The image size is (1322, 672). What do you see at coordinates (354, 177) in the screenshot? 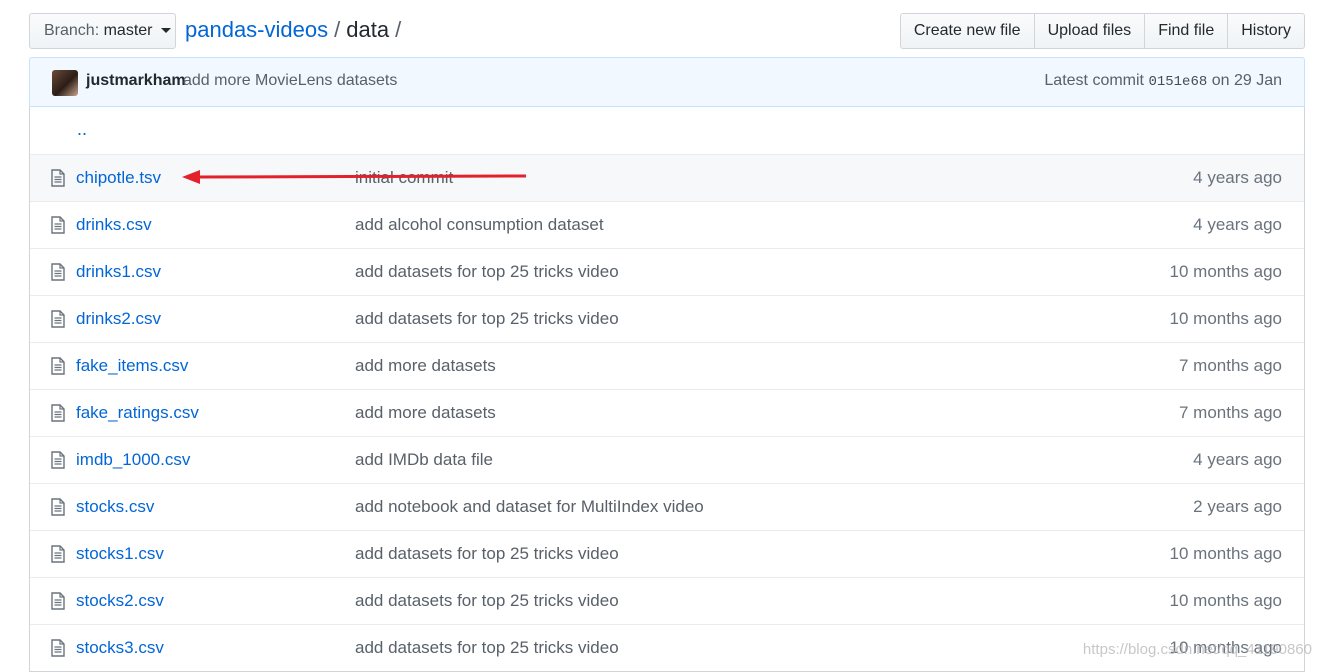
I see `annotation-arrow` at bounding box center [354, 177].